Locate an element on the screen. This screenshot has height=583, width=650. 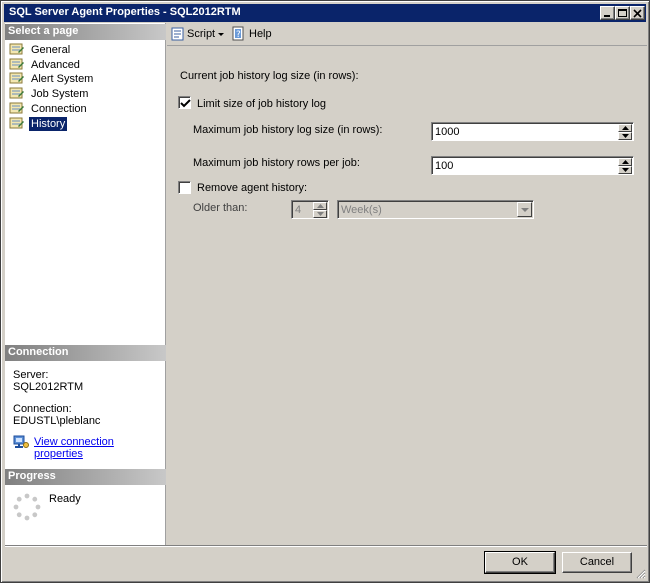
page-item-label: Connection is located at coordinates (59, 108).